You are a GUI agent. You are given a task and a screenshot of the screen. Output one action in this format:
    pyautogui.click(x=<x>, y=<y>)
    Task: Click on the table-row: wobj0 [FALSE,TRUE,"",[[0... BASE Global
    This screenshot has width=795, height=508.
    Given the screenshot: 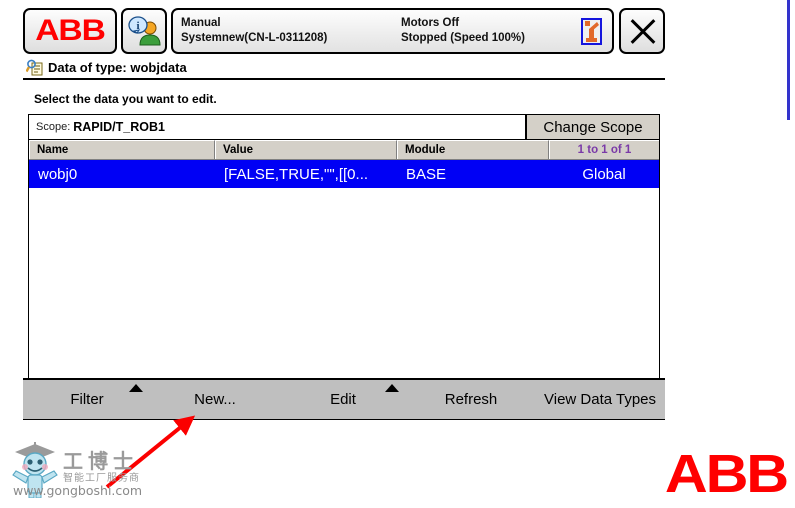 What is the action you would take?
    pyautogui.click(x=344, y=174)
    